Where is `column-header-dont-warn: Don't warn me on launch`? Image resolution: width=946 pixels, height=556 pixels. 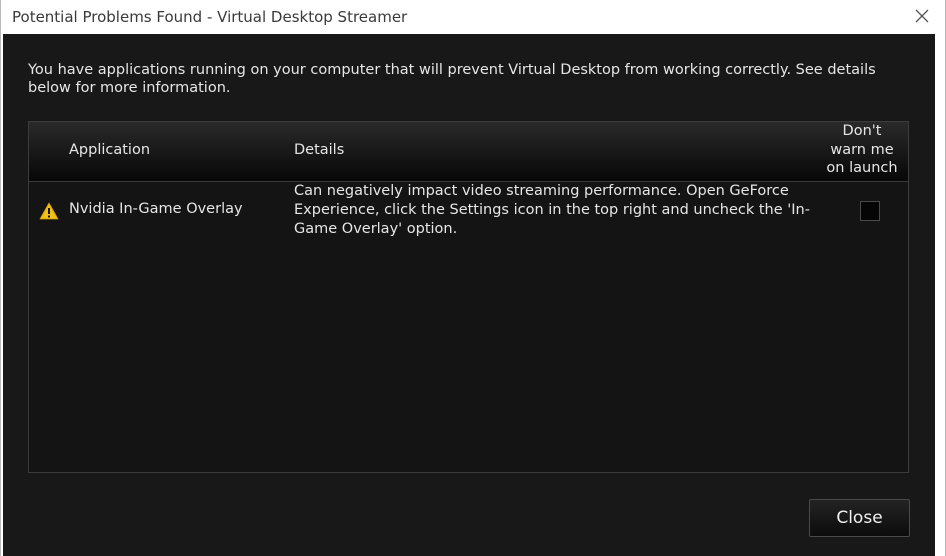
column-header-dont-warn: Don't warn me on launch is located at coordinates (862, 150).